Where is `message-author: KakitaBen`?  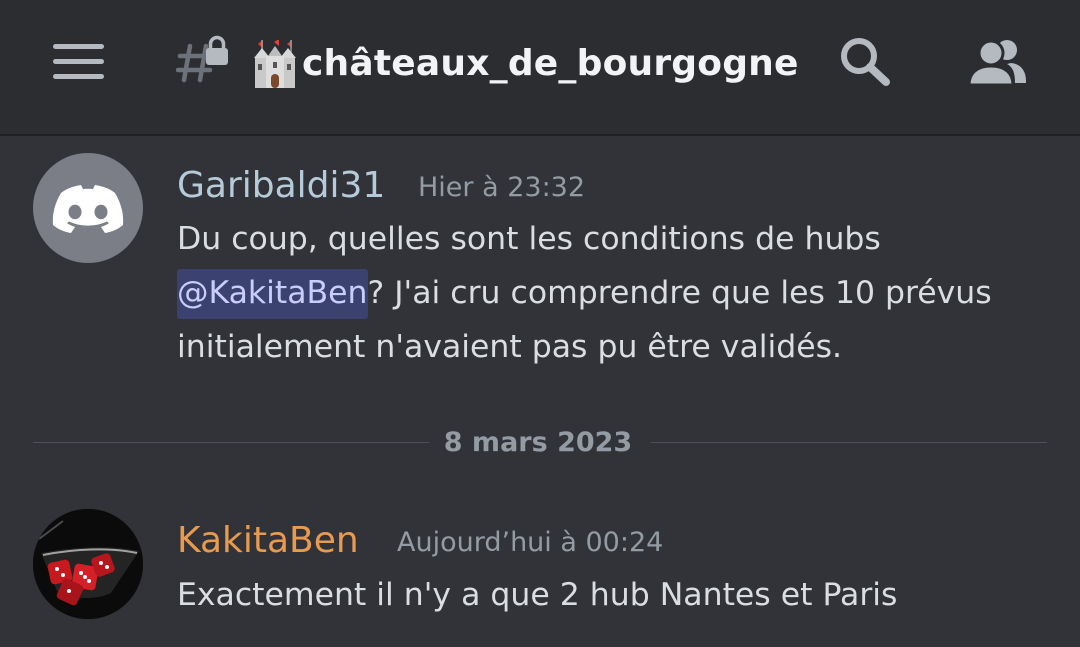
message-author: KakitaBen is located at coordinates (268, 541).